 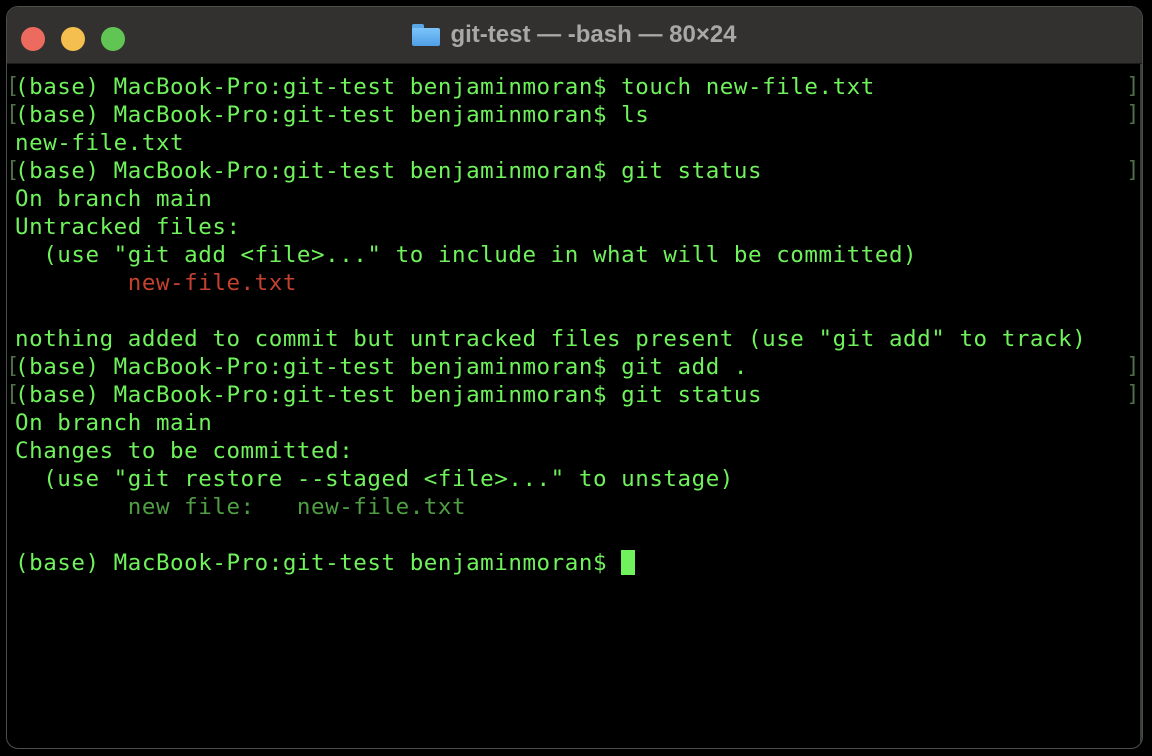 What do you see at coordinates (1141, 406) in the screenshot?
I see `scrollbar-track` at bounding box center [1141, 406].